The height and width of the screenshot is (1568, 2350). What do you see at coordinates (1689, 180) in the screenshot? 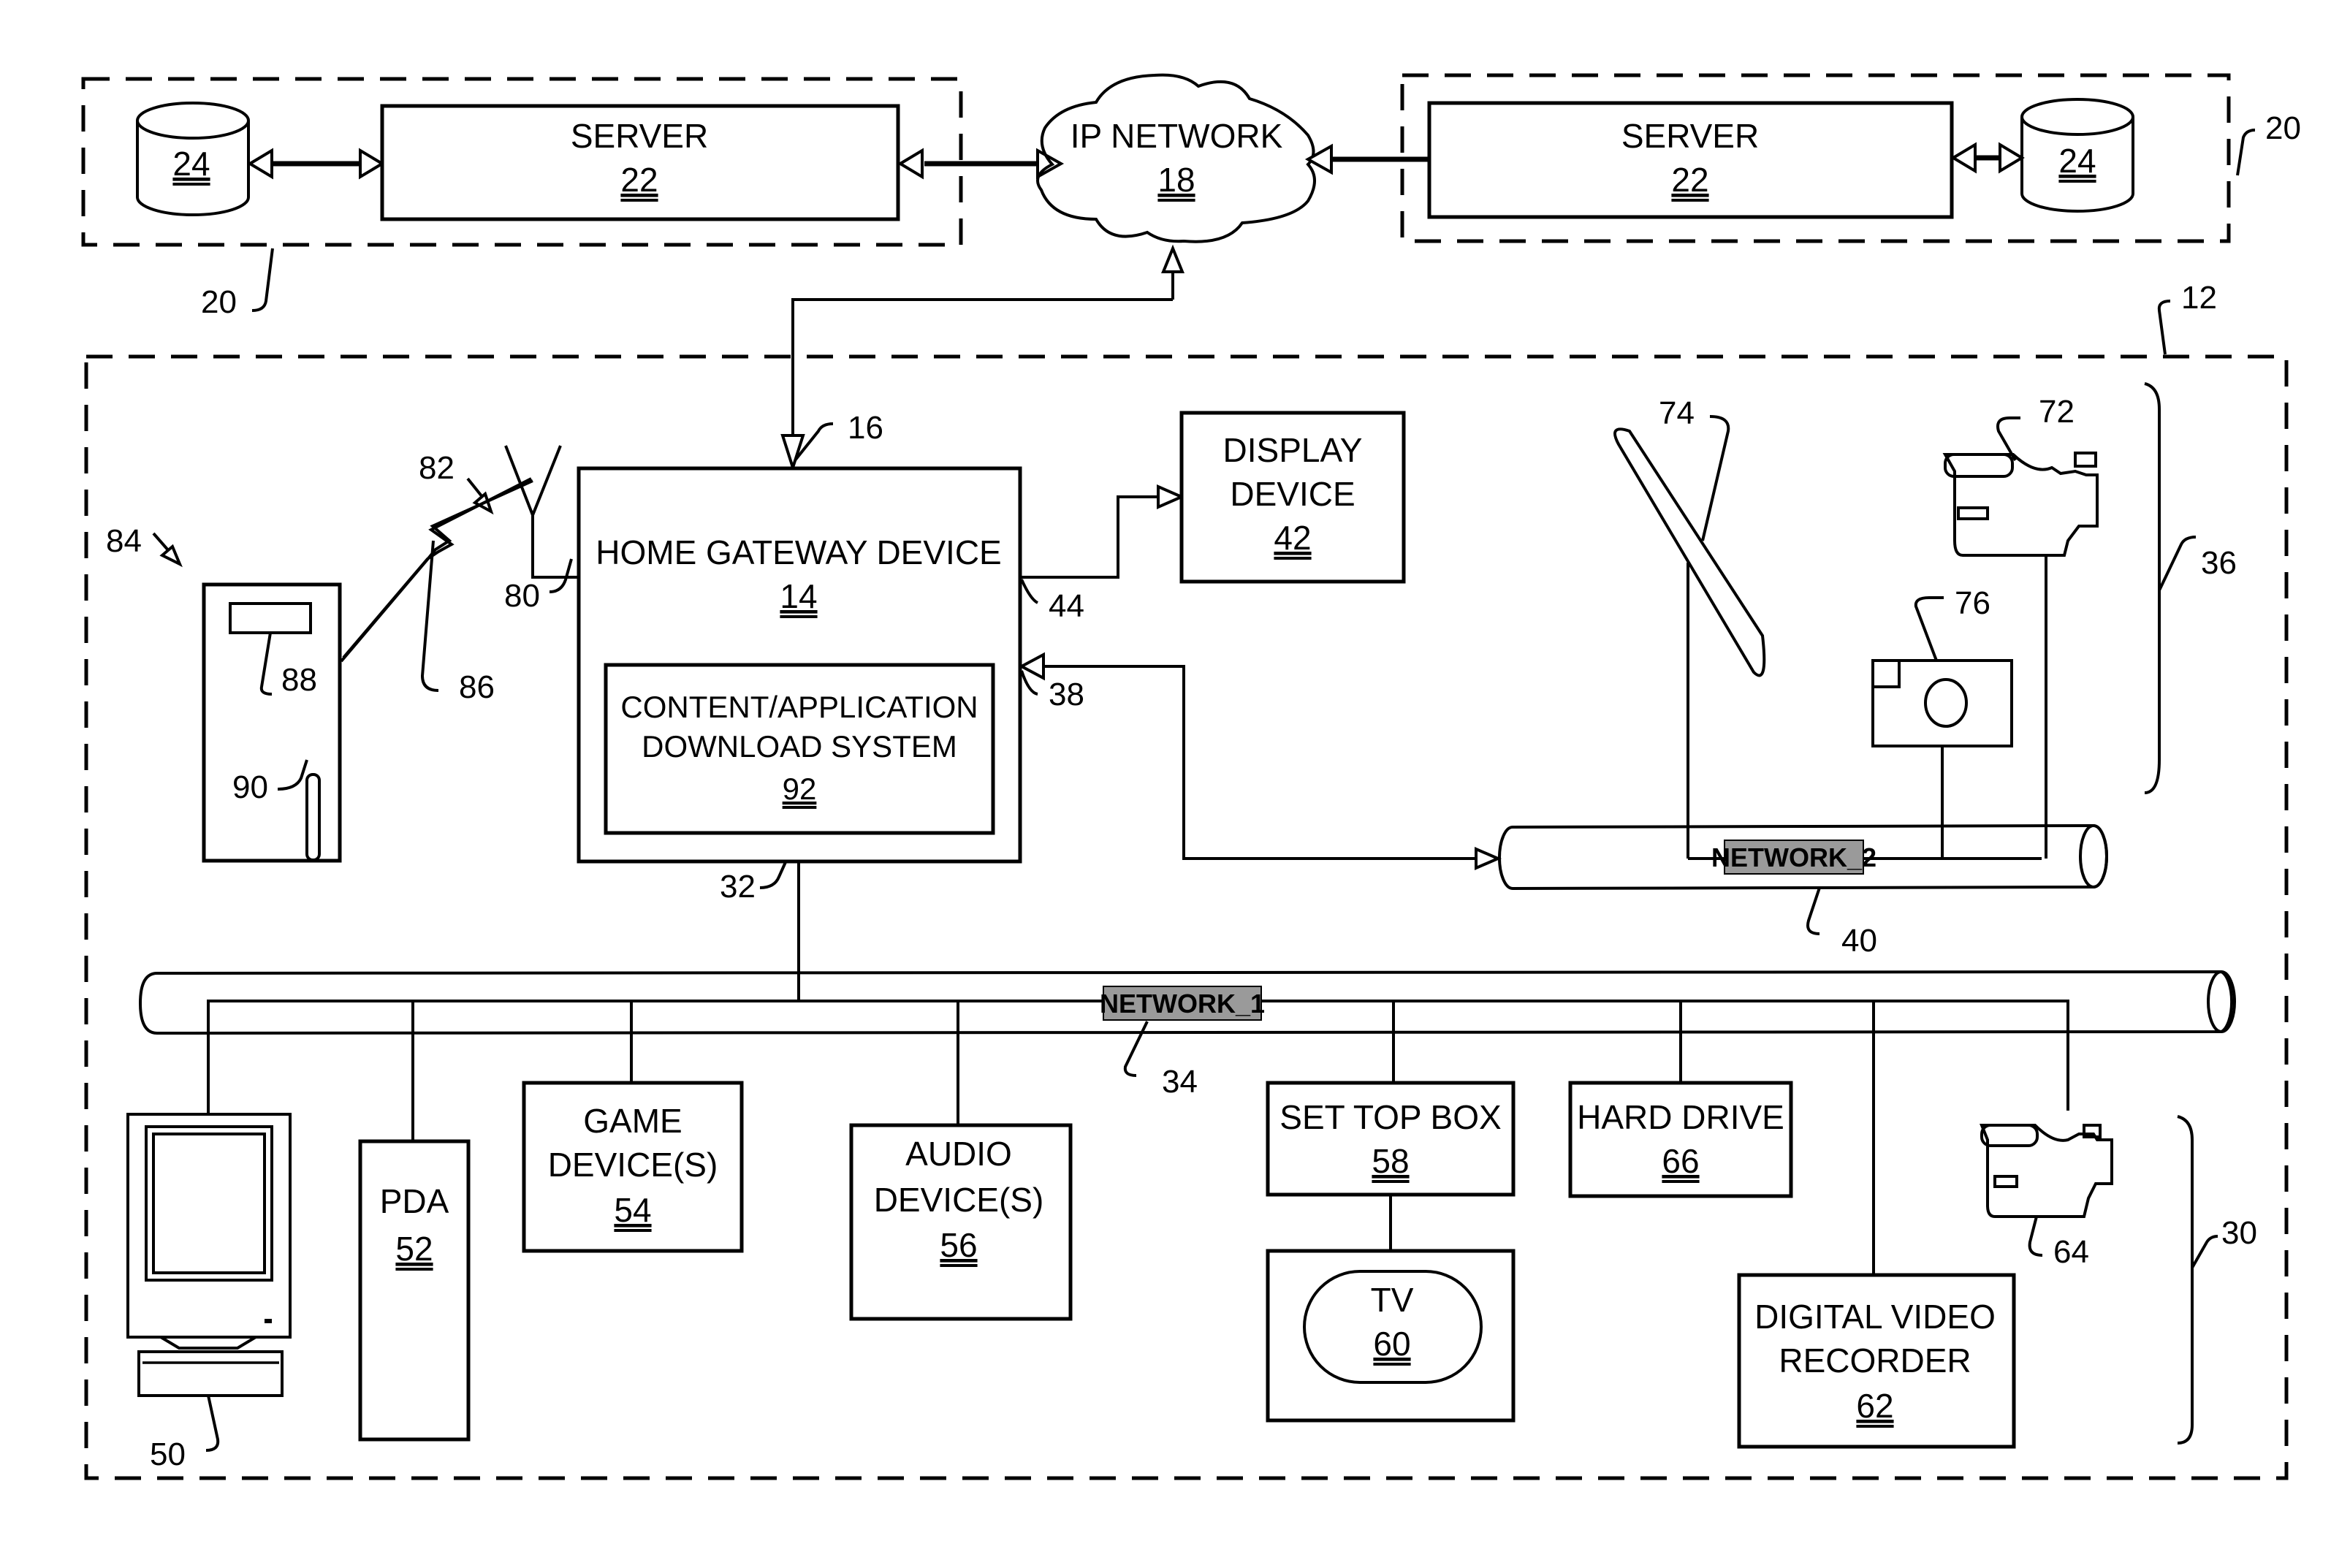
I see `server-right-ref: 22` at bounding box center [1689, 180].